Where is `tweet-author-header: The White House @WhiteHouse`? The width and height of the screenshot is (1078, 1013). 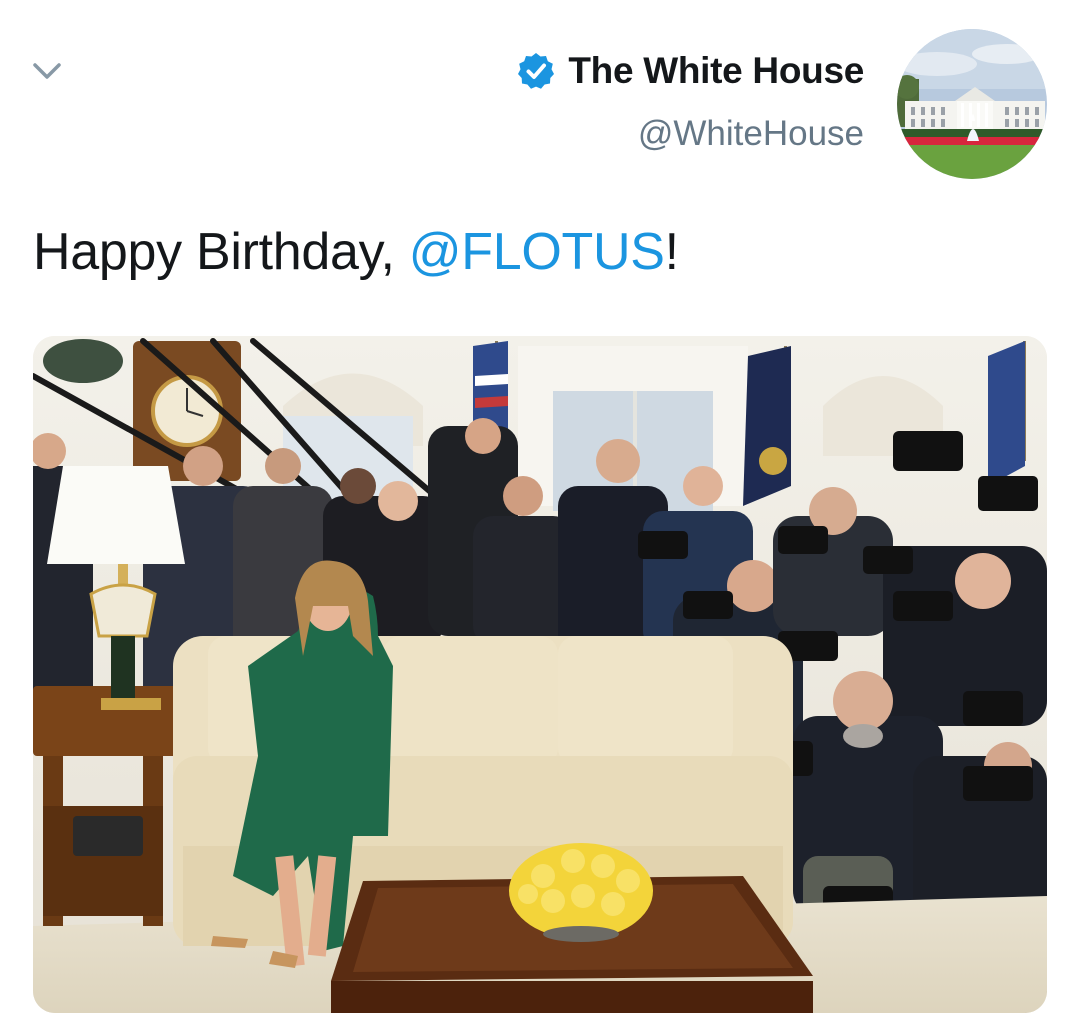 tweet-author-header: The White House @WhiteHouse is located at coordinates (690, 101).